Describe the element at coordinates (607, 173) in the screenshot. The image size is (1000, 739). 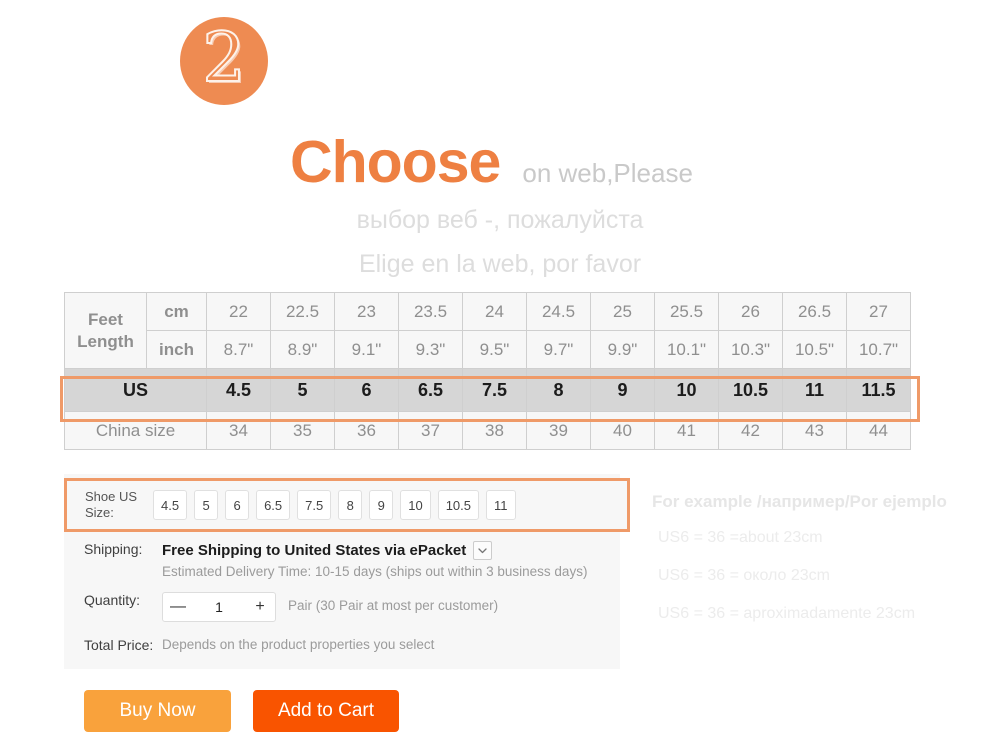
I see `page-title-suffix: on web,Please` at that location.